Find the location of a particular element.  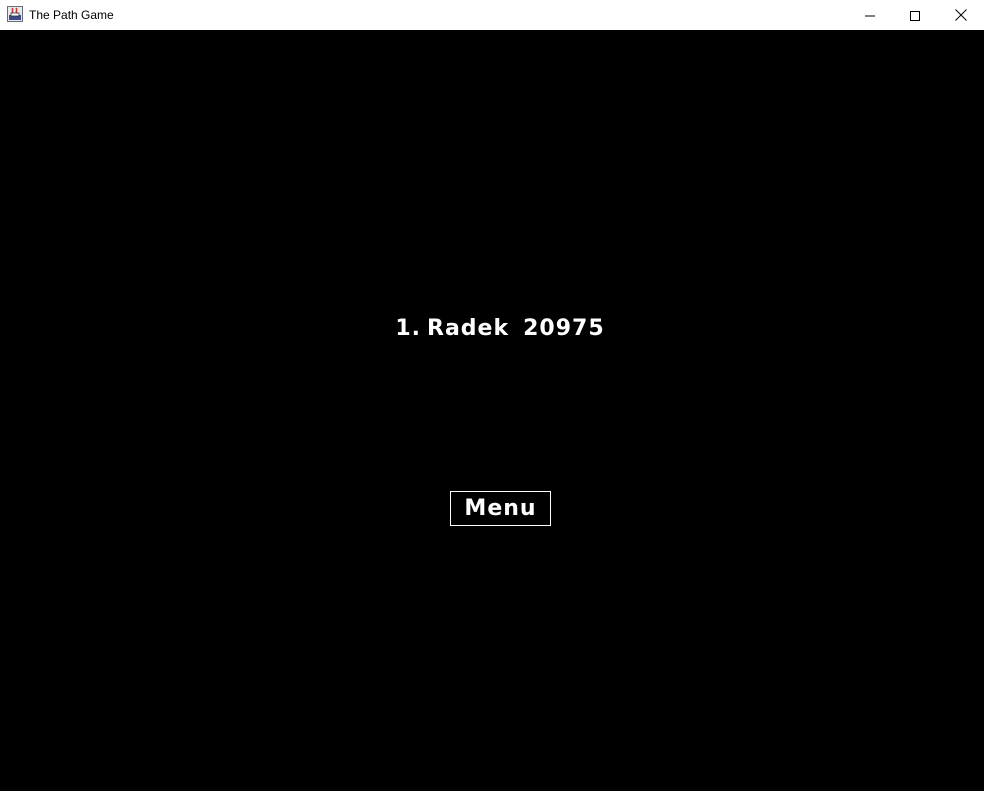

window-title: The Path Game is located at coordinates (71, 15).